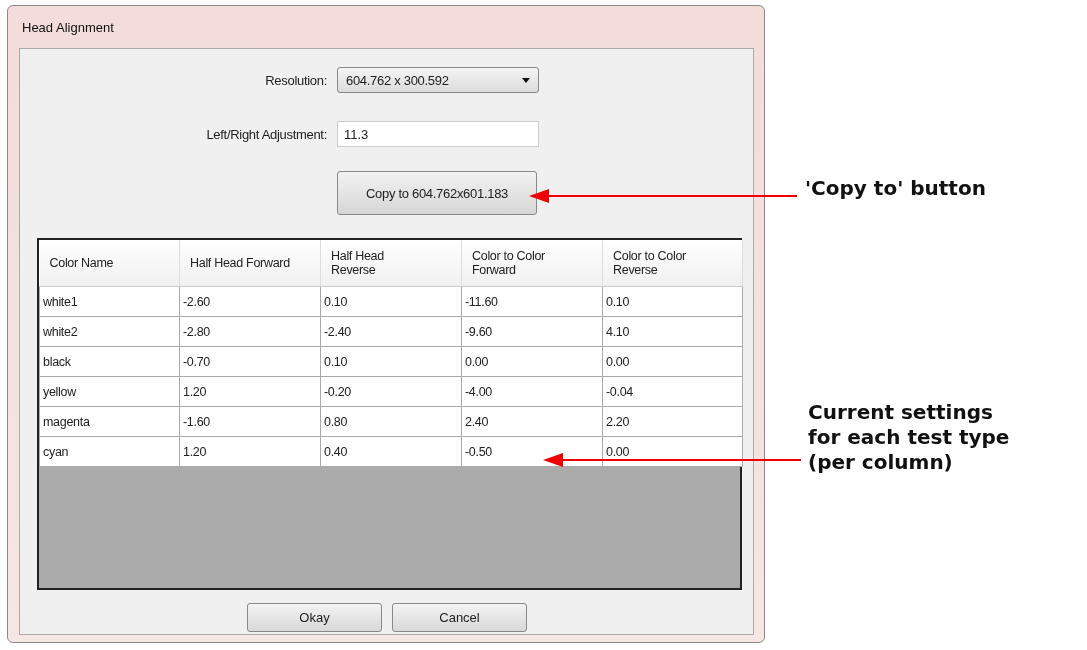 The width and height of the screenshot is (1087, 650). What do you see at coordinates (109, 421) in the screenshot?
I see `table-cell: magenta` at bounding box center [109, 421].